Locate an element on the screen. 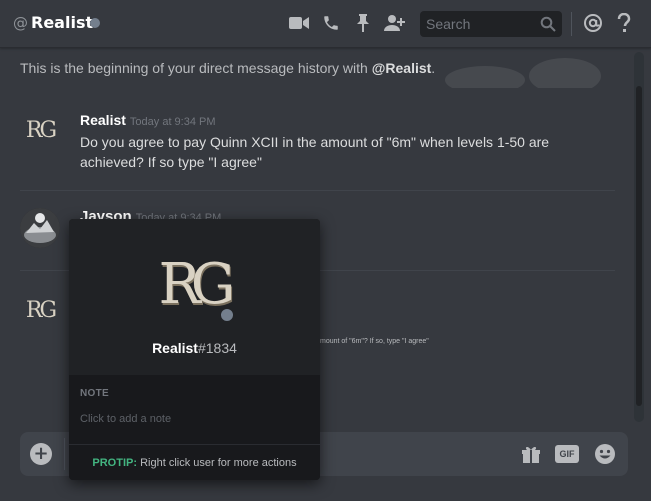  pin-icon is located at coordinates (363, 23).